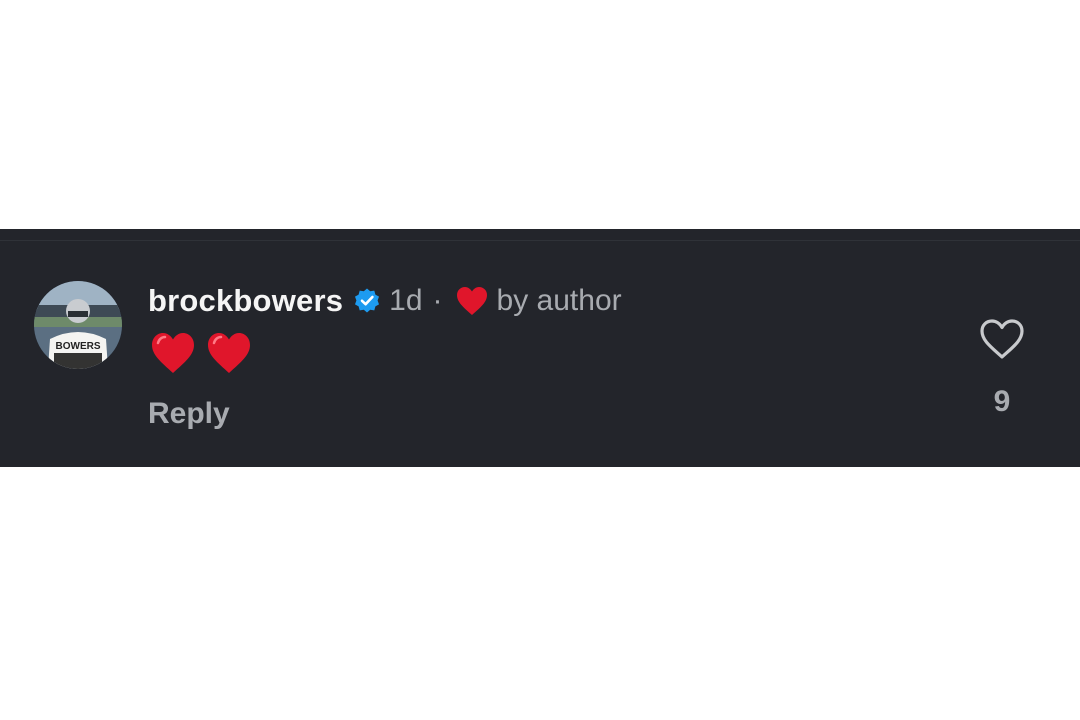 The image size is (1080, 720). Describe the element at coordinates (559, 300) in the screenshot. I see `liked-by-author-label: by author` at that location.